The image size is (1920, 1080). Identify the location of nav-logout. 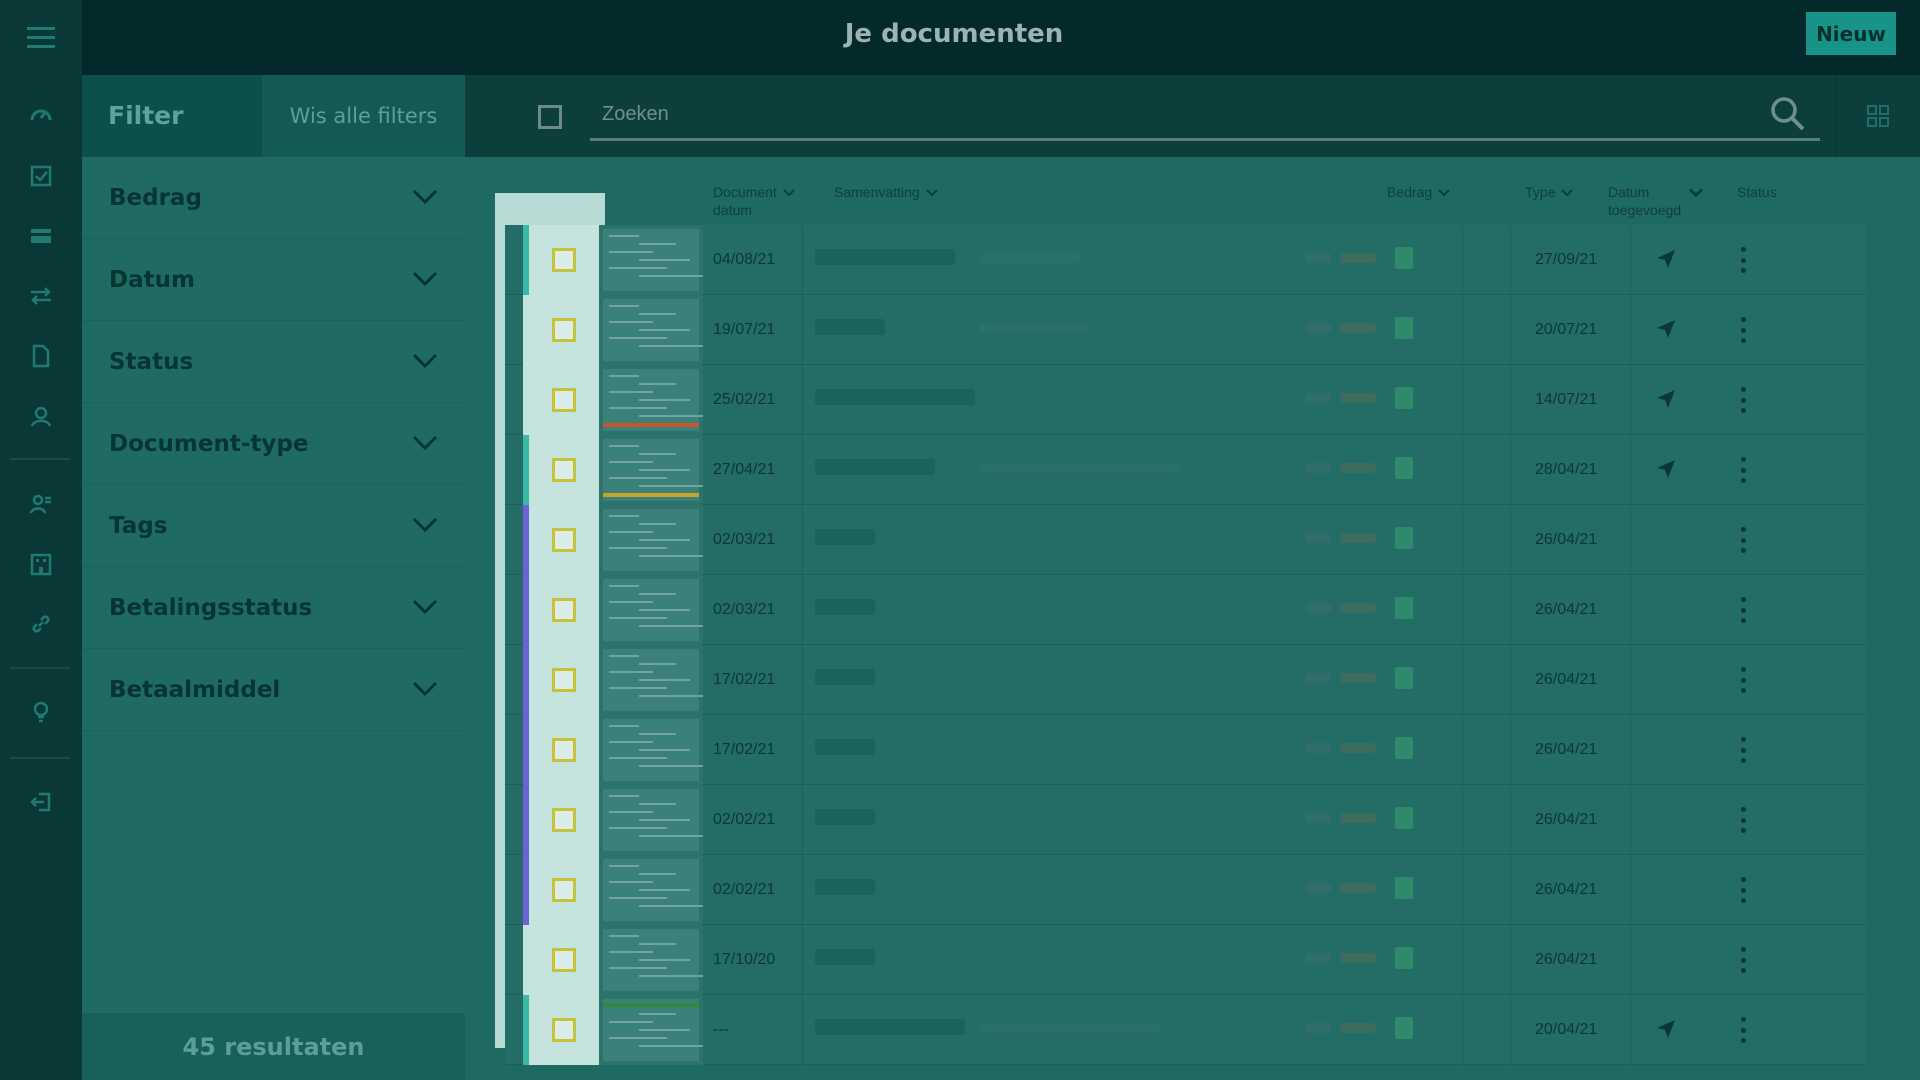
(41, 802).